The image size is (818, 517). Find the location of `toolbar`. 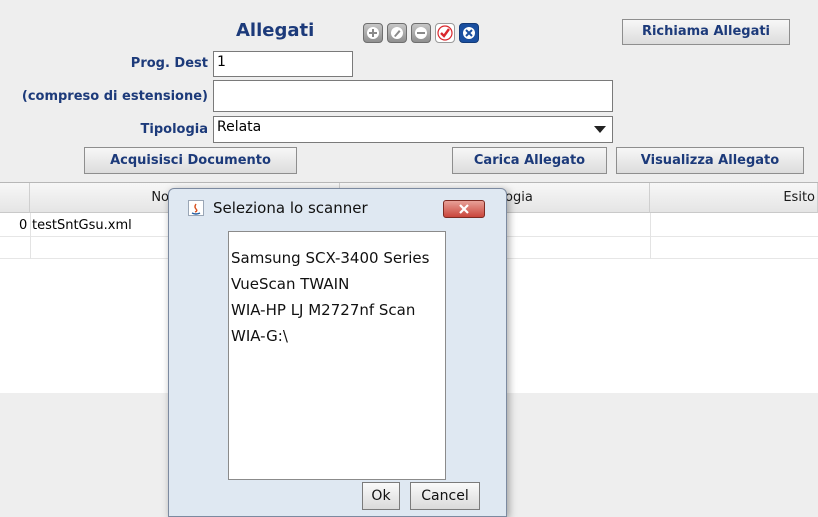

toolbar is located at coordinates (421, 33).